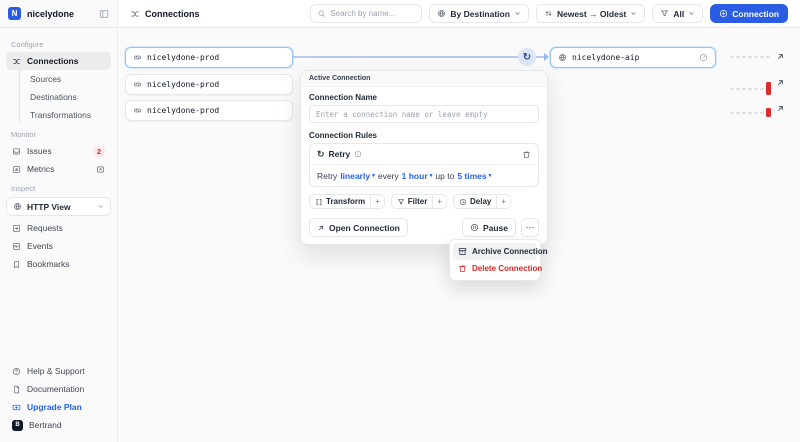  What do you see at coordinates (58, 151) in the screenshot?
I see `sidebar-item-issues: Issues 2` at bounding box center [58, 151].